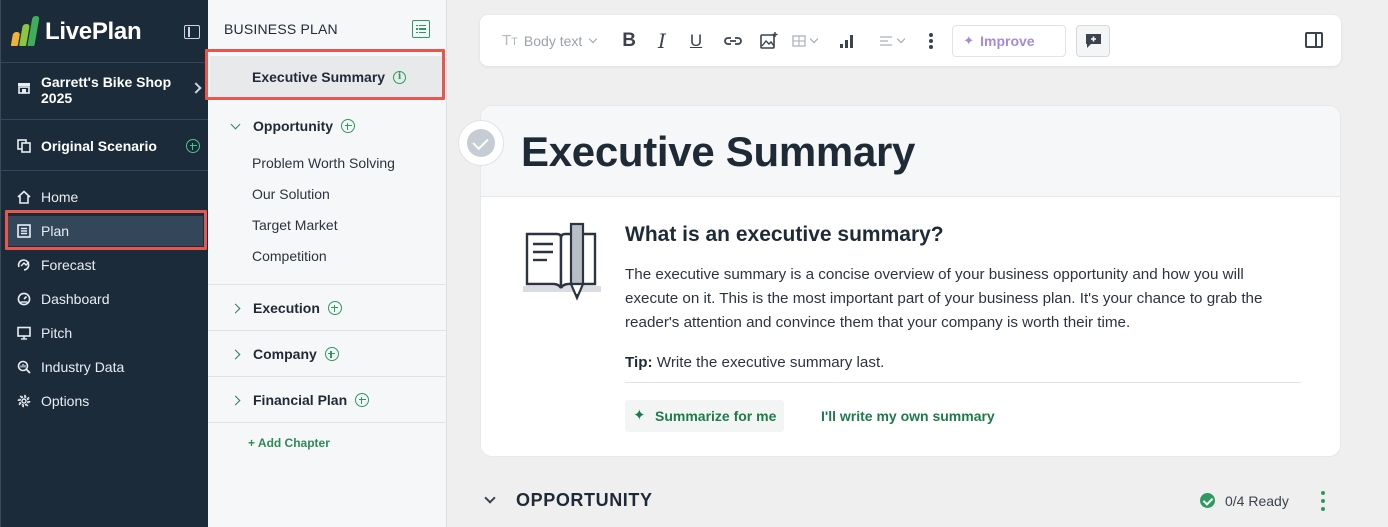 The height and width of the screenshot is (527, 1388). What do you see at coordinates (291, 194) in the screenshot?
I see `section-item: Our Solution` at bounding box center [291, 194].